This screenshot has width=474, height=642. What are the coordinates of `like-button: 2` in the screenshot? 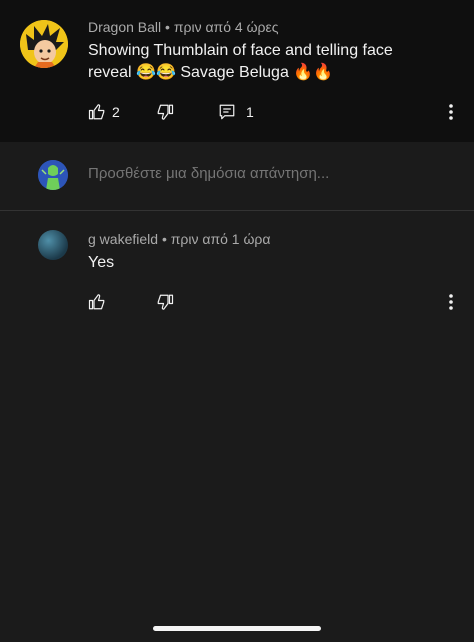 It's located at (104, 112).